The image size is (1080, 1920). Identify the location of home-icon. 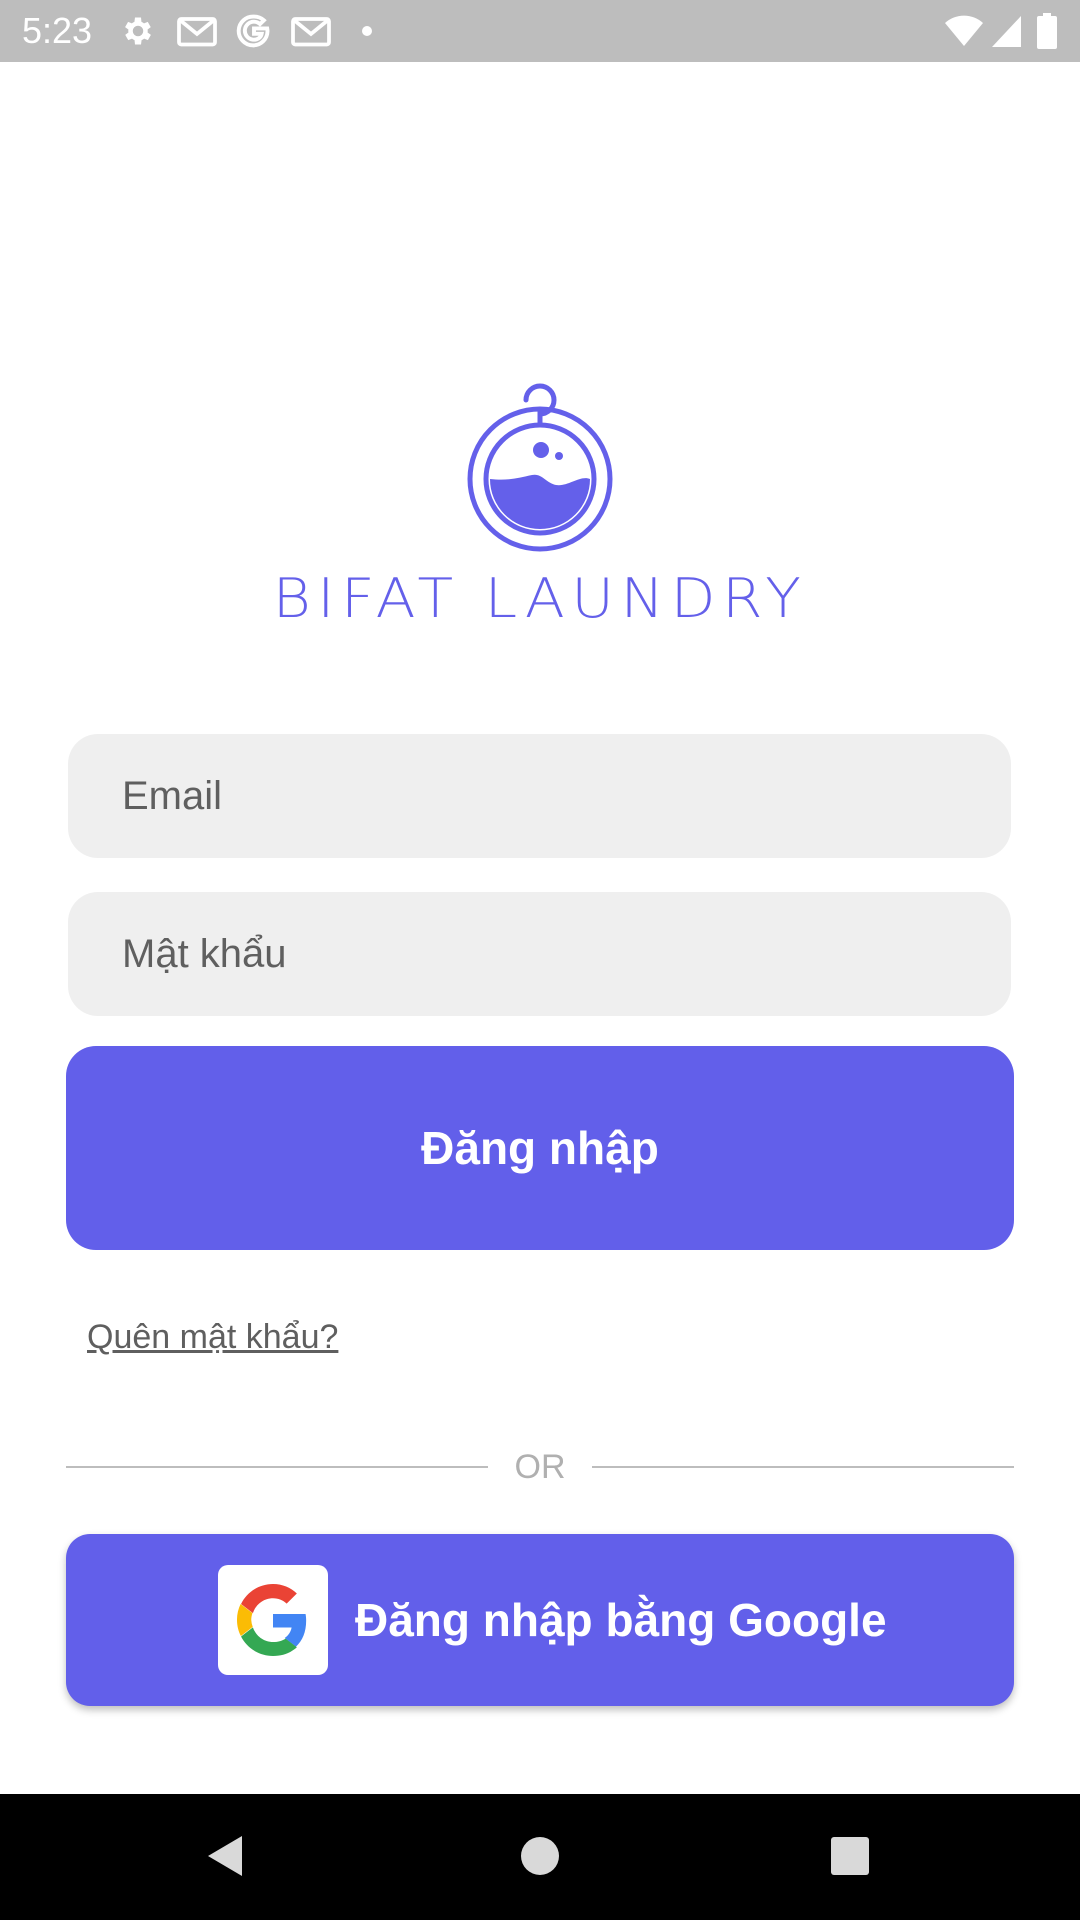
(540, 1856).